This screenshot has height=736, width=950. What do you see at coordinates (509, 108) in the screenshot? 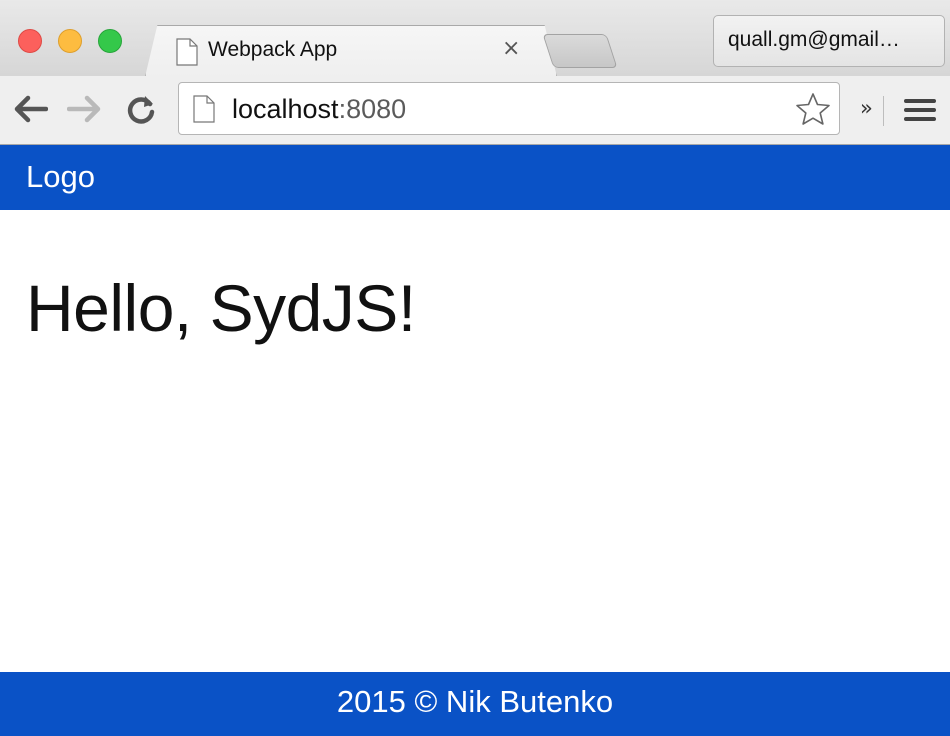
I see `address-bar: localhost:8080` at bounding box center [509, 108].